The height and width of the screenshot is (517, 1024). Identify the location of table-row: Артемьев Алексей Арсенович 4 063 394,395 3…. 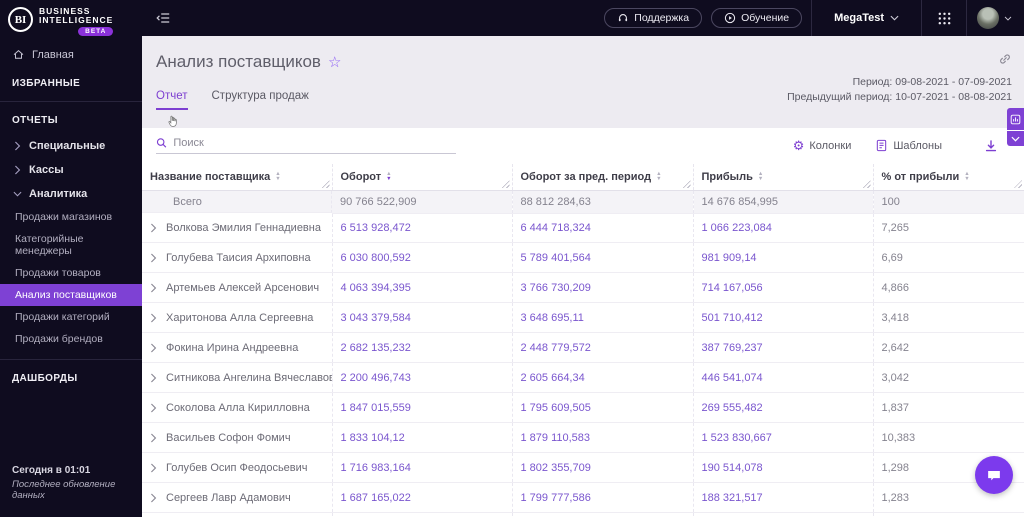
(583, 287).